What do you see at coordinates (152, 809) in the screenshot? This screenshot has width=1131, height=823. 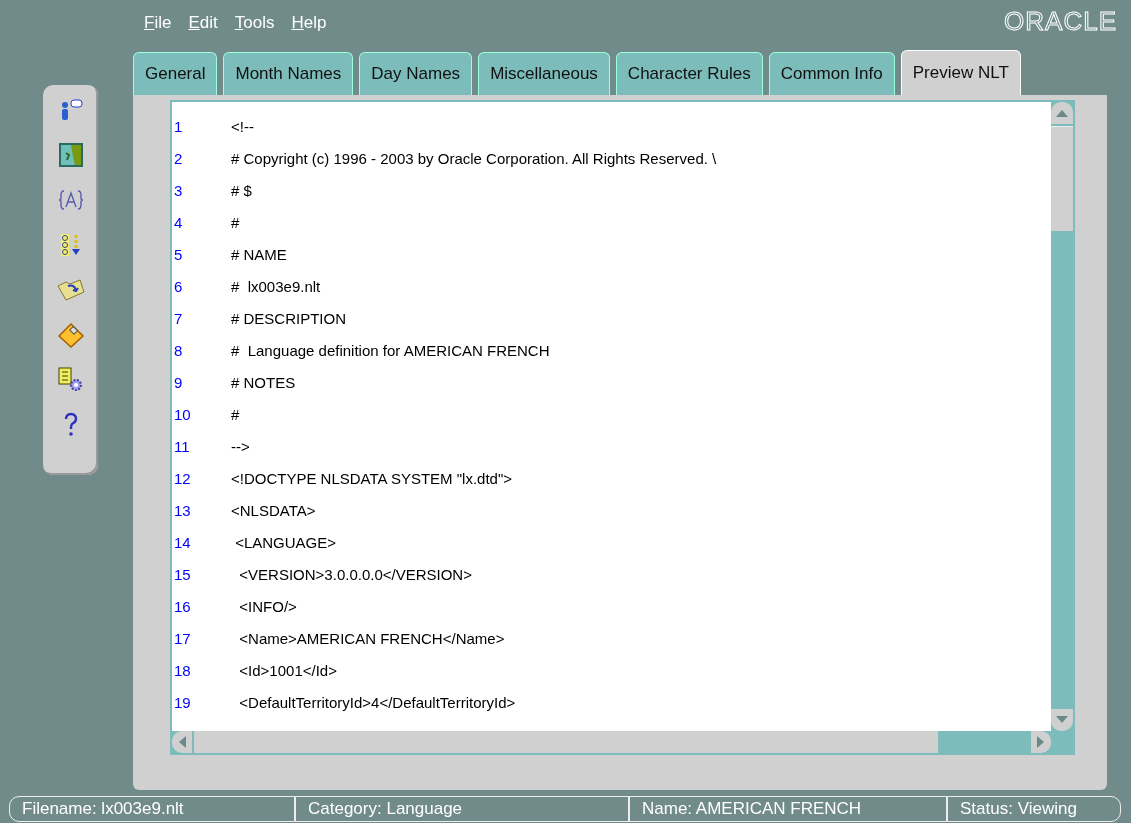 I see `status-field: Filename: lx003e9.nlt` at bounding box center [152, 809].